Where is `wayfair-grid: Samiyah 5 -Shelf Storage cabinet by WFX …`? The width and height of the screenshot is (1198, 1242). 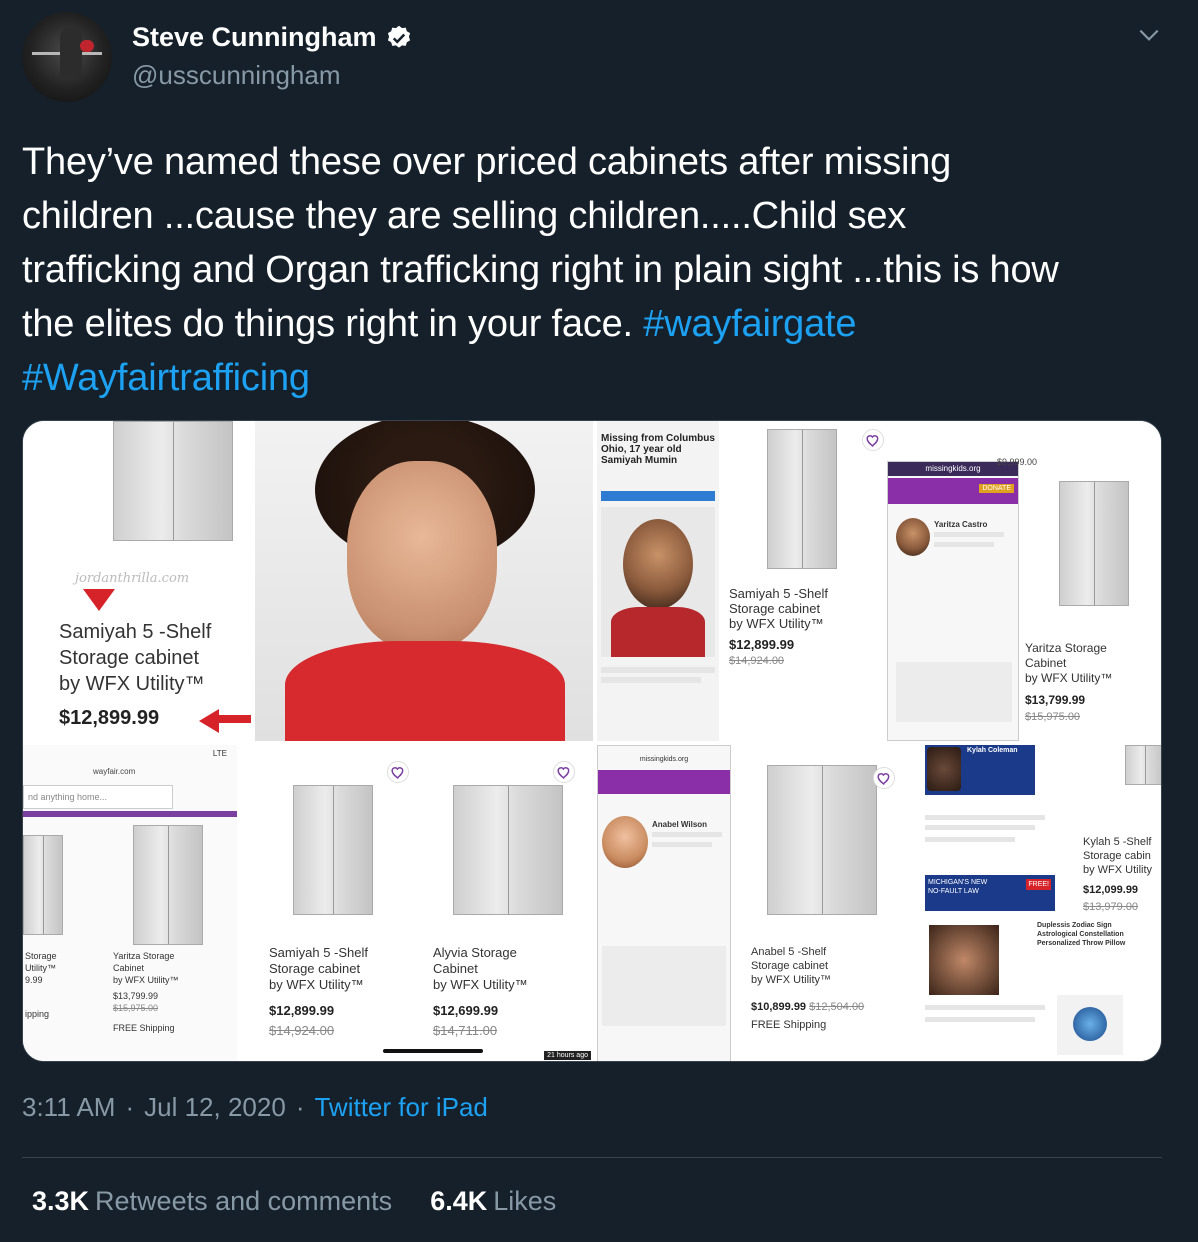 wayfair-grid: Samiyah 5 -Shelf Storage cabinet by WFX … is located at coordinates (423, 903).